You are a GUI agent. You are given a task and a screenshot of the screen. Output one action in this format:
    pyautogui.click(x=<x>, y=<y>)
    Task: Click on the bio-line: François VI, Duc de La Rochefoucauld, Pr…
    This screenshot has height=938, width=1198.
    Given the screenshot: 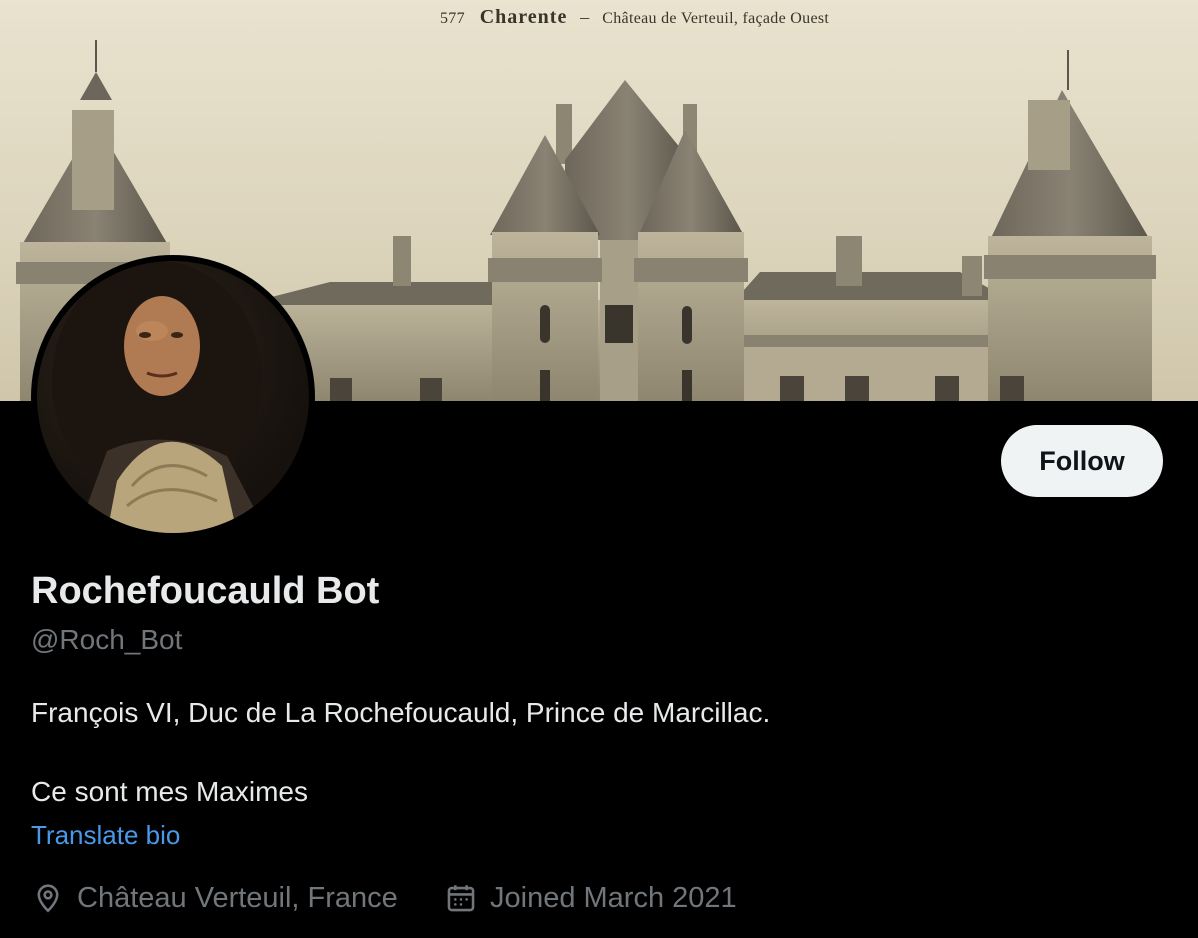 What is the action you would take?
    pyautogui.click(x=401, y=712)
    